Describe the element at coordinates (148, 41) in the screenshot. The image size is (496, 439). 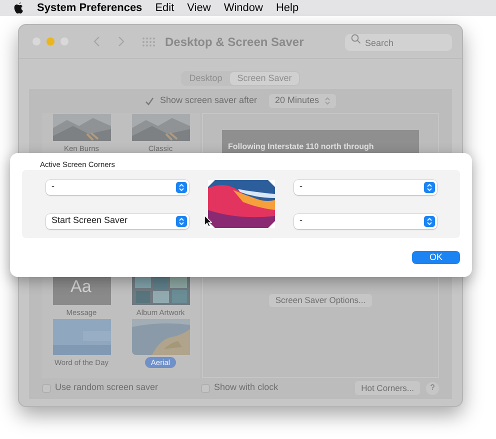
I see `grid-icon` at that location.